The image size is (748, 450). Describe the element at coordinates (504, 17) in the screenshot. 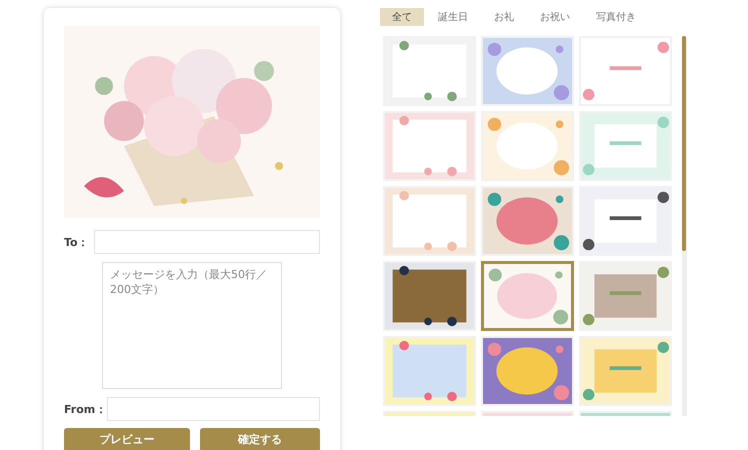

I see `category-tab: お礼` at that location.